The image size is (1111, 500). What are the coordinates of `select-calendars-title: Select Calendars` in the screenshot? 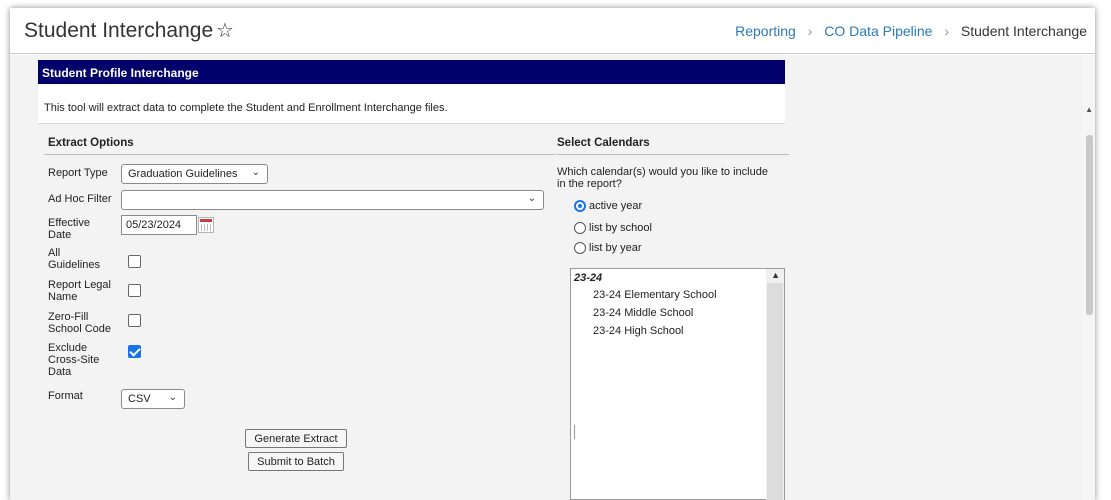 It's located at (603, 143).